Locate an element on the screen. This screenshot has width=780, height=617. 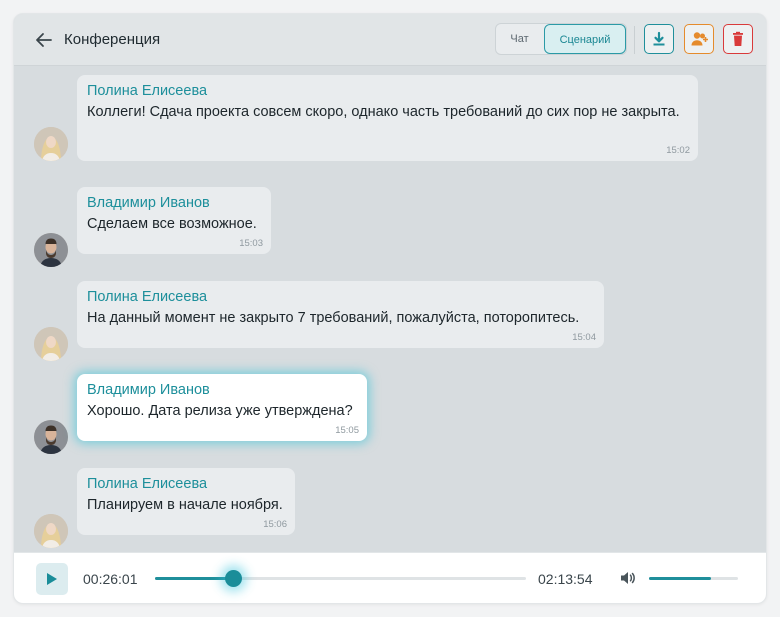
delete-button is located at coordinates (738, 39).